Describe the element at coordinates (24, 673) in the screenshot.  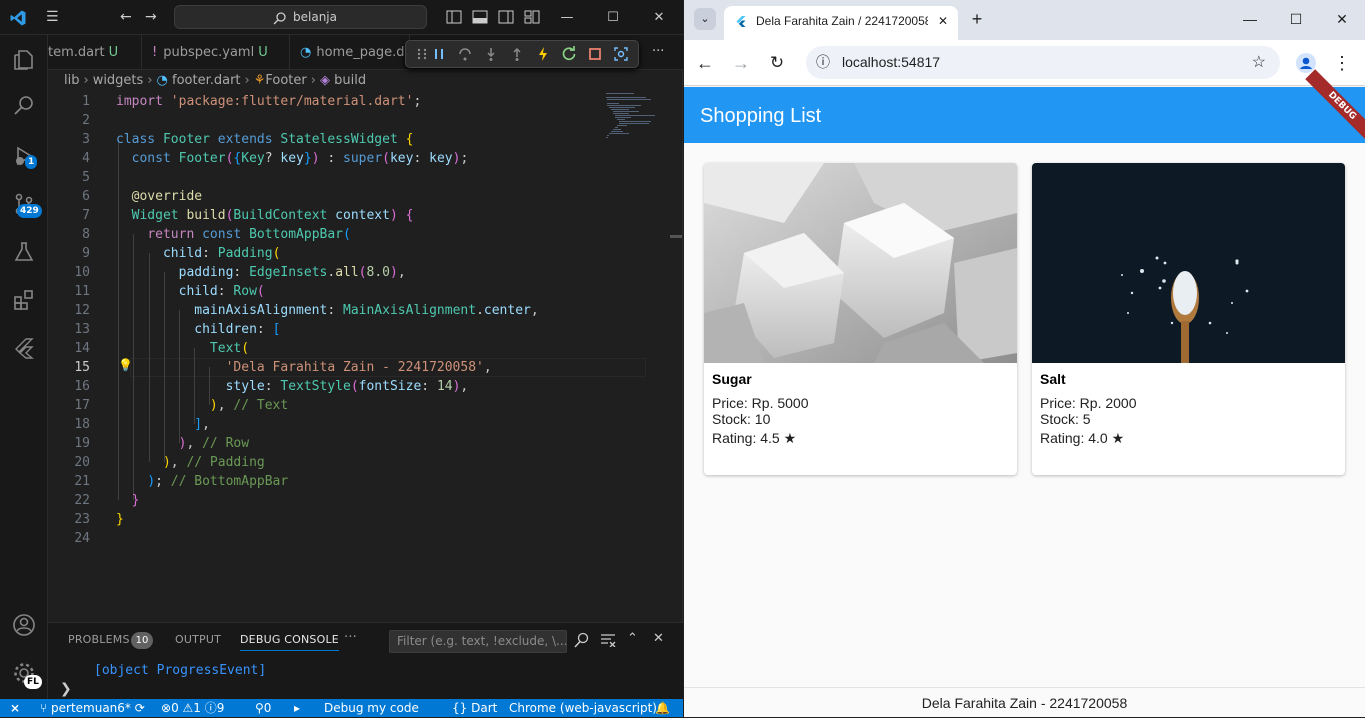
I see `manage-button: FL` at that location.